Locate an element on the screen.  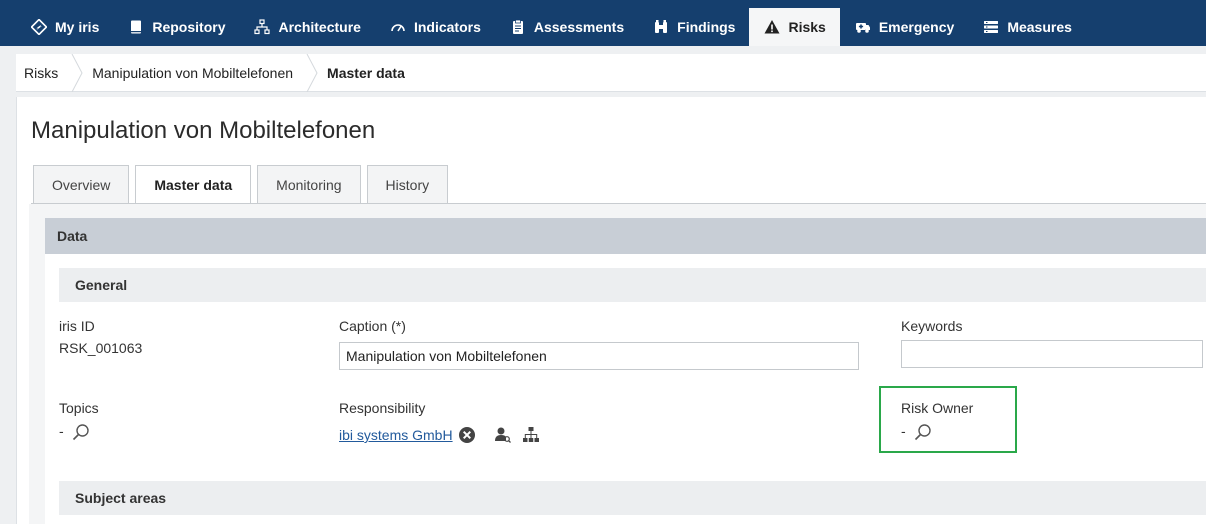
tab-bar: Overview Master data Monitoring History is located at coordinates (241, 184).